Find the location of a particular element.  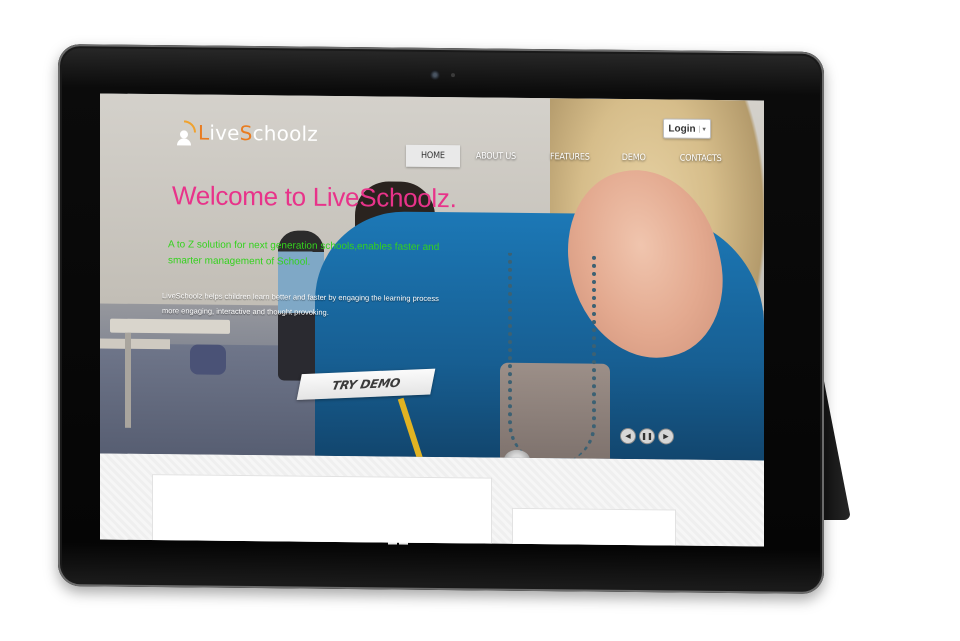

nav-home: HOME is located at coordinates (433, 156).